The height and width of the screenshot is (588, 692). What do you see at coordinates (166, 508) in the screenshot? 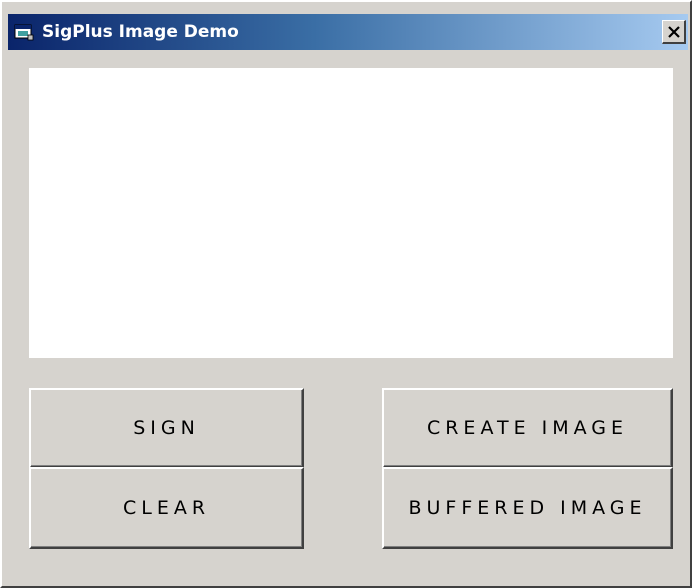
I see `clear-button: CLEAR` at bounding box center [166, 508].